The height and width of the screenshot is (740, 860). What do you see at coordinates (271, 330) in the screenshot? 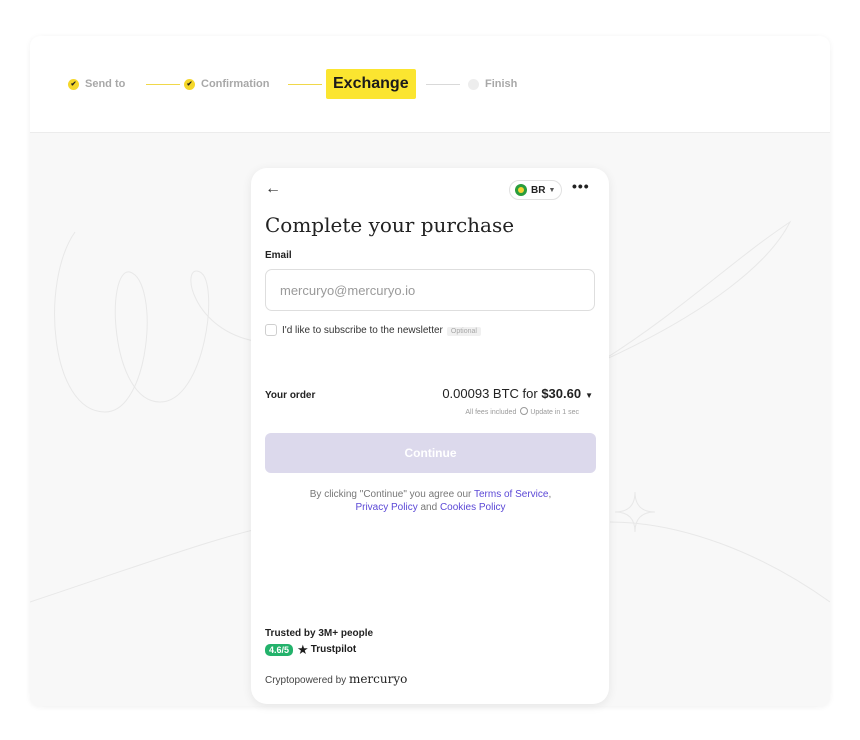
I see `newsletter-checkbox` at bounding box center [271, 330].